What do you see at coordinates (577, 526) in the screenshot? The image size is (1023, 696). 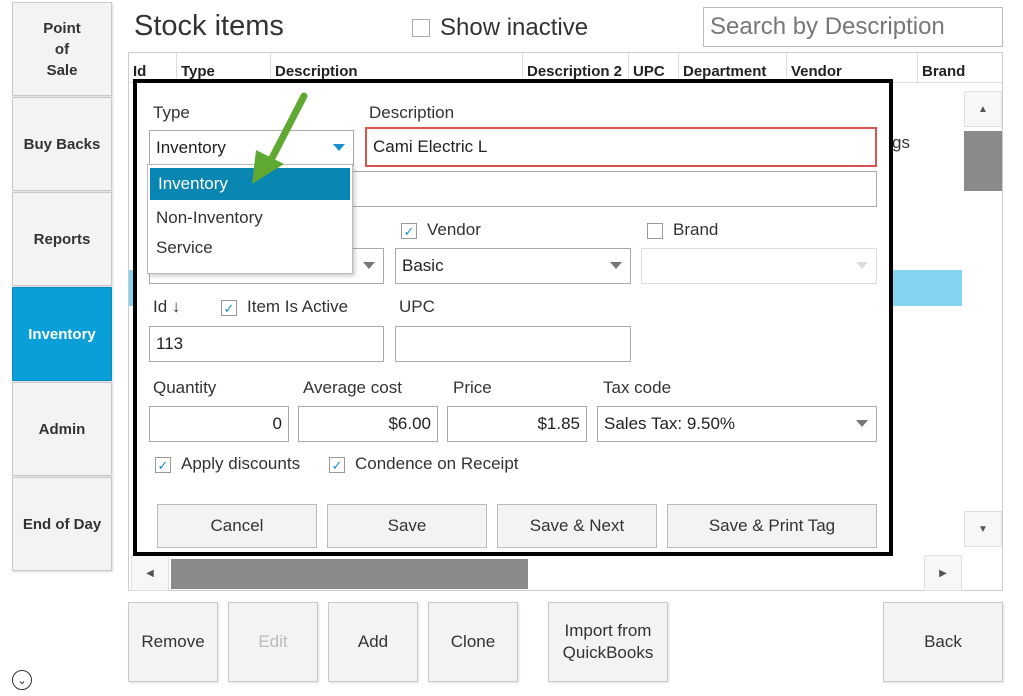 I see `save-next-button: Save & Next` at bounding box center [577, 526].